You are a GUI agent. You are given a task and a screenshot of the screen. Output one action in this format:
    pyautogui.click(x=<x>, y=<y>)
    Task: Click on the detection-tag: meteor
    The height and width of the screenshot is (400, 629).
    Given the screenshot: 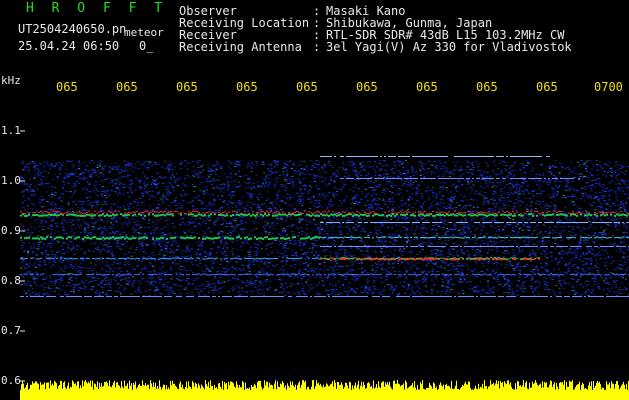 What is the action you would take?
    pyautogui.click(x=144, y=32)
    